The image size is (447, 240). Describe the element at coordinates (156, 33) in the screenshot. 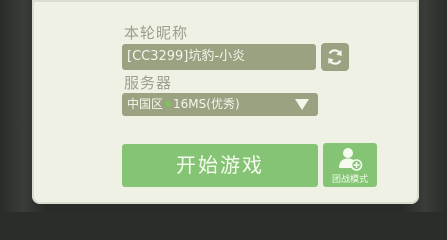

I see `nickname-label: 本轮昵称` at that location.